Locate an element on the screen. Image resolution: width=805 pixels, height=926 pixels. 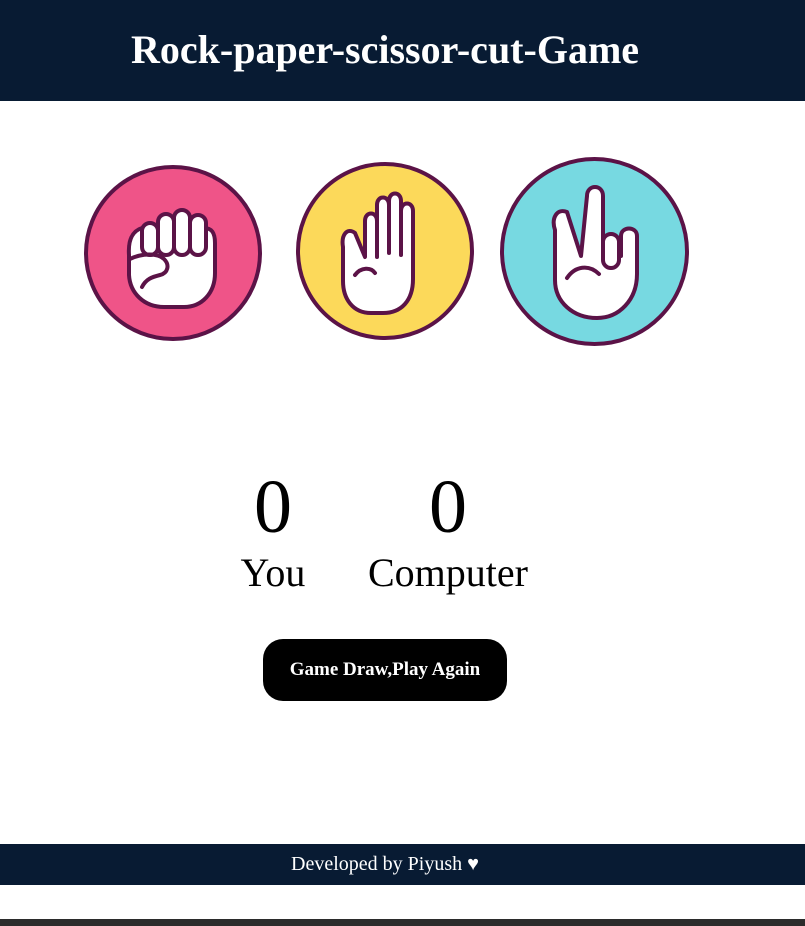
page-title: Rock-paper-scissor-cut-Game is located at coordinates (385, 49).